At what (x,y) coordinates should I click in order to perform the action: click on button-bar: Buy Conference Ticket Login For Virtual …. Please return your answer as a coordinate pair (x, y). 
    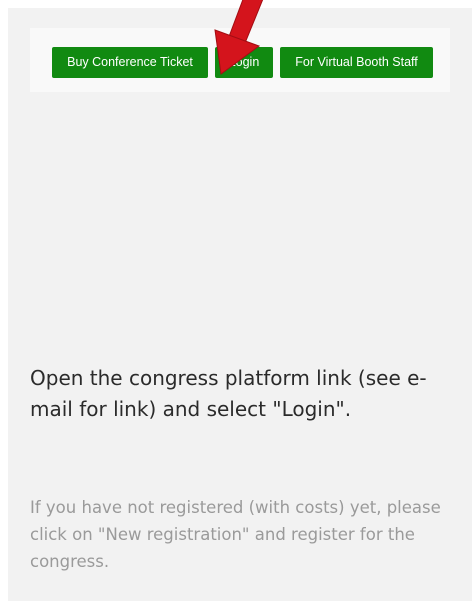
    Looking at the image, I should click on (240, 60).